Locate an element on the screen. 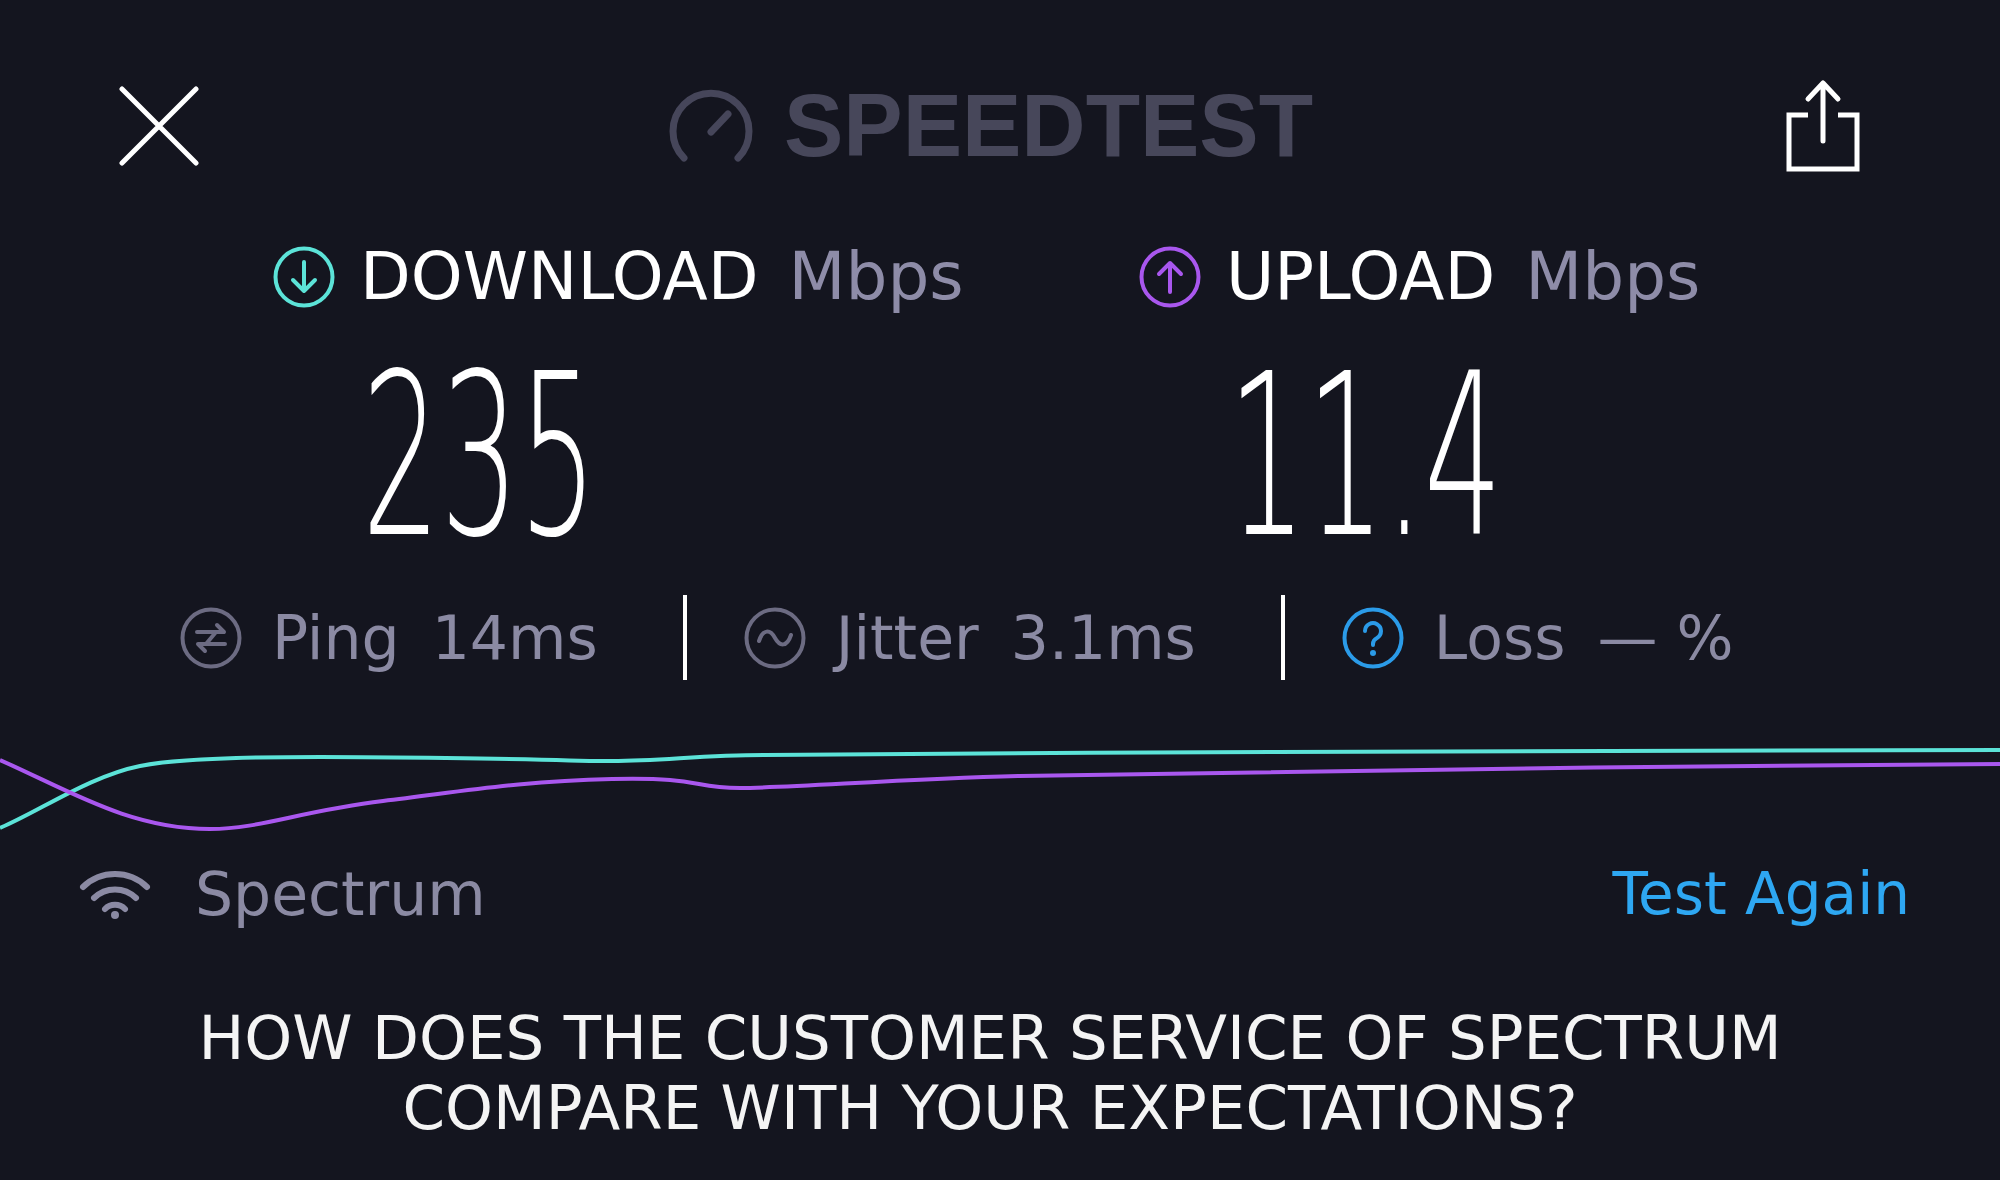  survey-question: HOW DOES THE CUSTOMER SERVICE OF SPECTRUM COMPARE WITH YOUR EXPECTATIONS? is located at coordinates (990, 1073).